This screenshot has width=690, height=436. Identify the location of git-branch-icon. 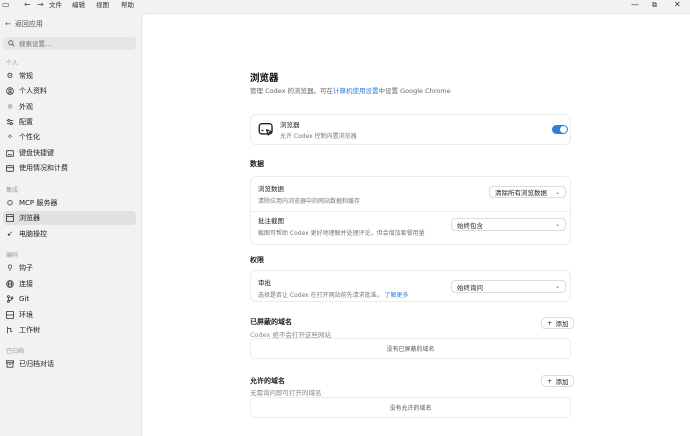
(10, 299).